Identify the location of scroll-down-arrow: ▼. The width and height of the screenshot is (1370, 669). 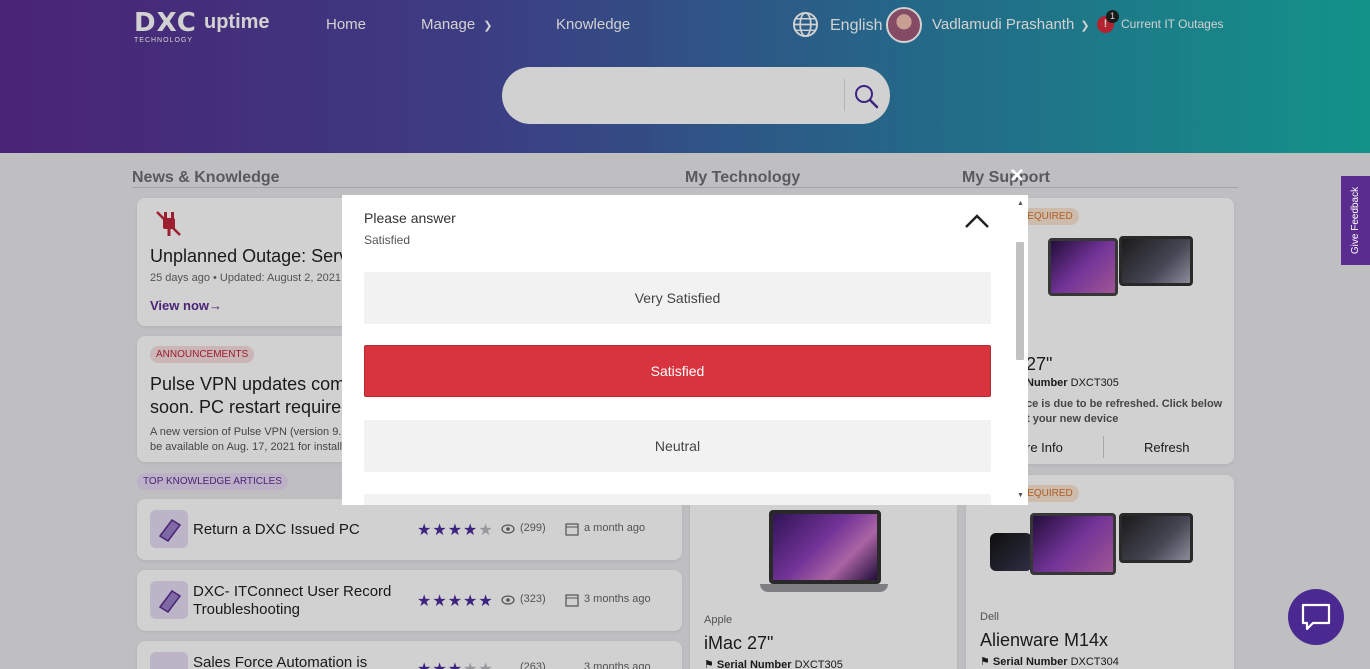
(1020, 495).